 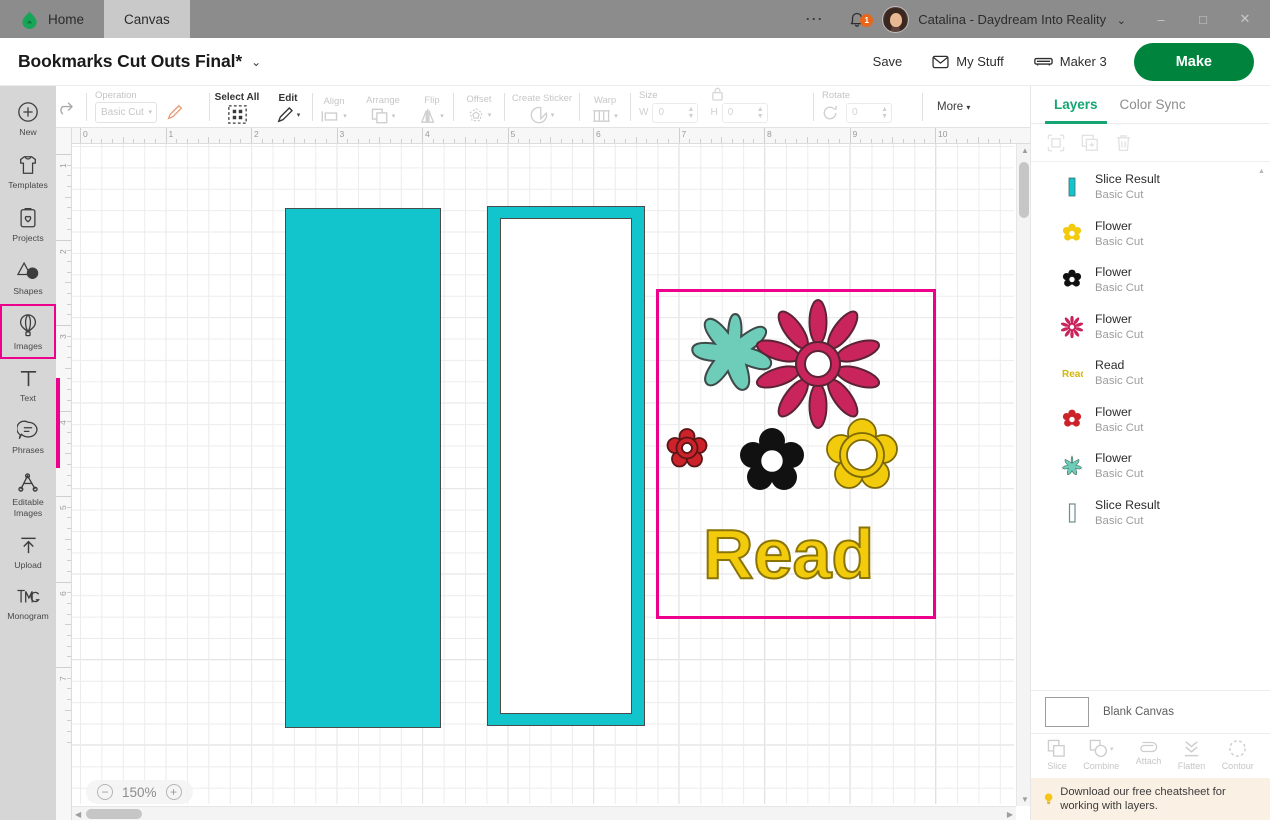 I want to click on tool-slice-button: Slice, so click(x=1057, y=755).